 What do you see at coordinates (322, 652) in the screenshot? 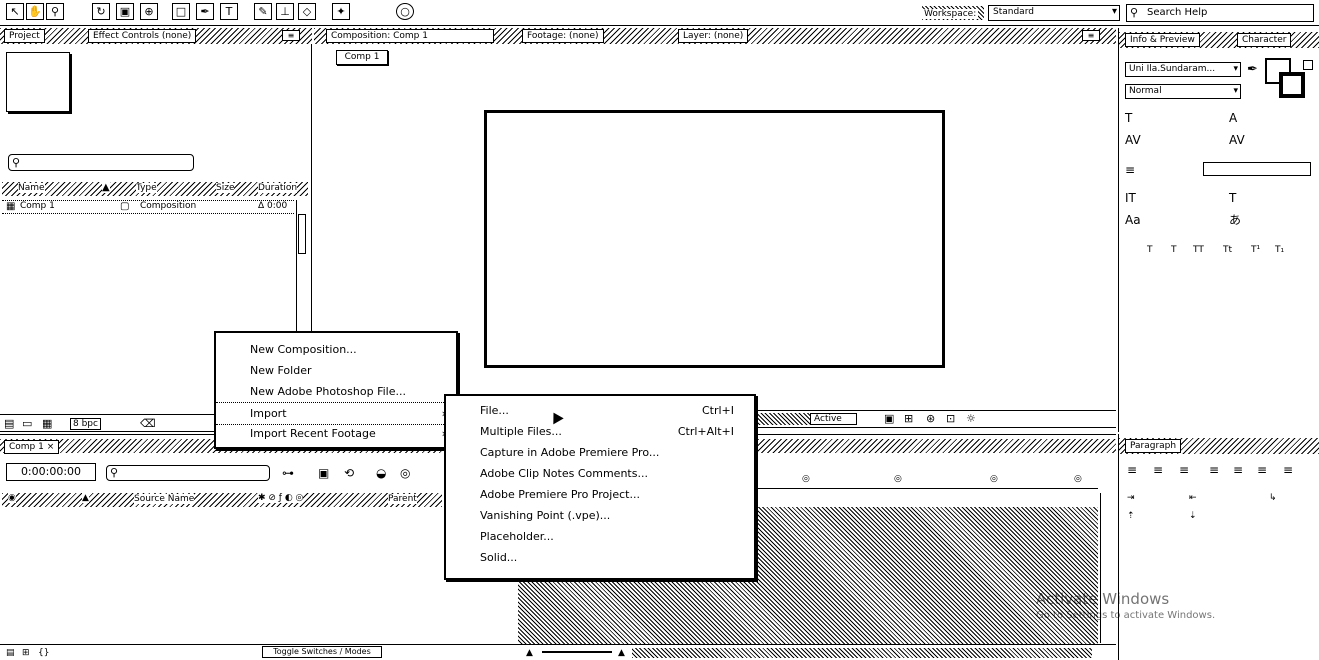
I see `toggle-switches-modes-button: Toggle Switches / Modes` at bounding box center [322, 652].